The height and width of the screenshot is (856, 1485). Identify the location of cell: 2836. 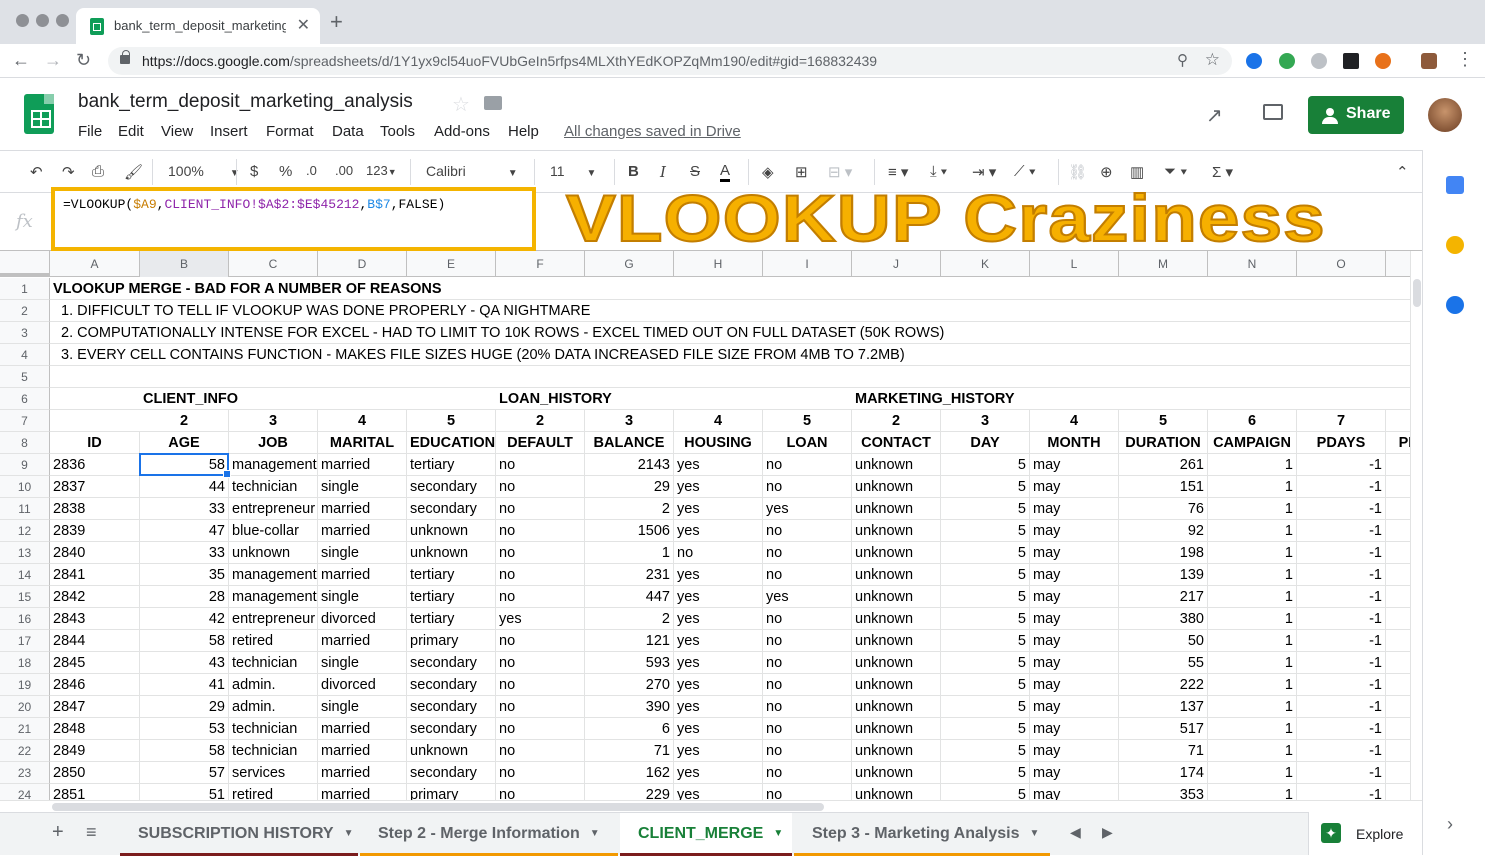
(95, 465).